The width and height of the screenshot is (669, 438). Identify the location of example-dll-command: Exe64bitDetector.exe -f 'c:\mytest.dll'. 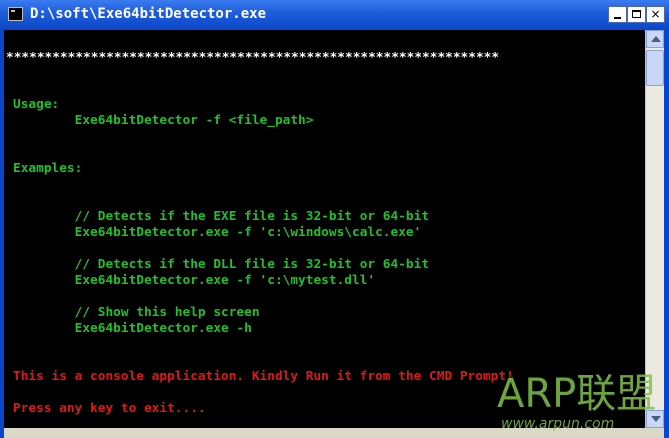
(194, 280).